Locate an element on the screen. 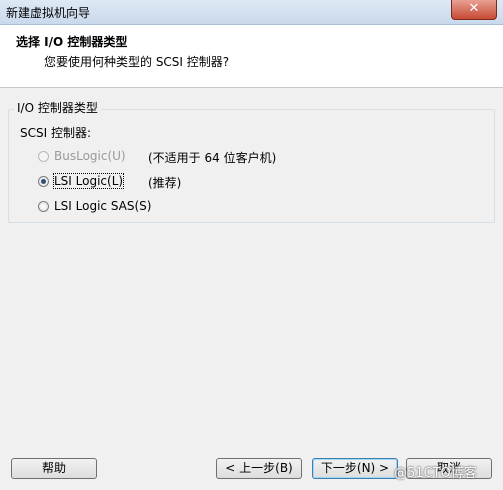 This screenshot has width=503, height=490. scsi-controller-label: SCSI 控制器: is located at coordinates (56, 133).